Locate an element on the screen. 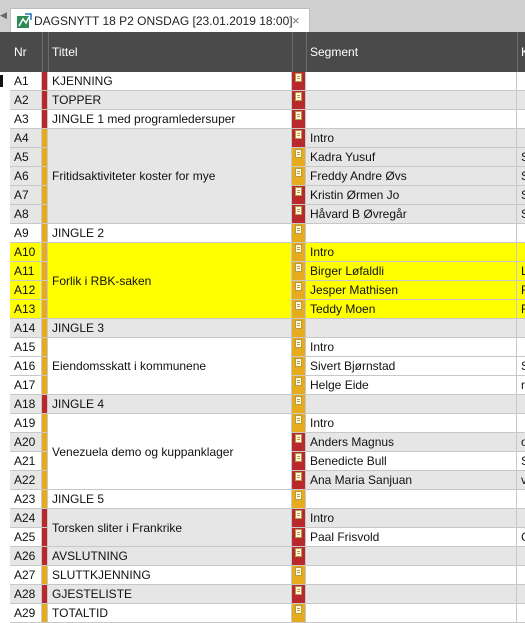 The image size is (525, 623). segment-cell: Paal Frisvold is located at coordinates (411, 537).